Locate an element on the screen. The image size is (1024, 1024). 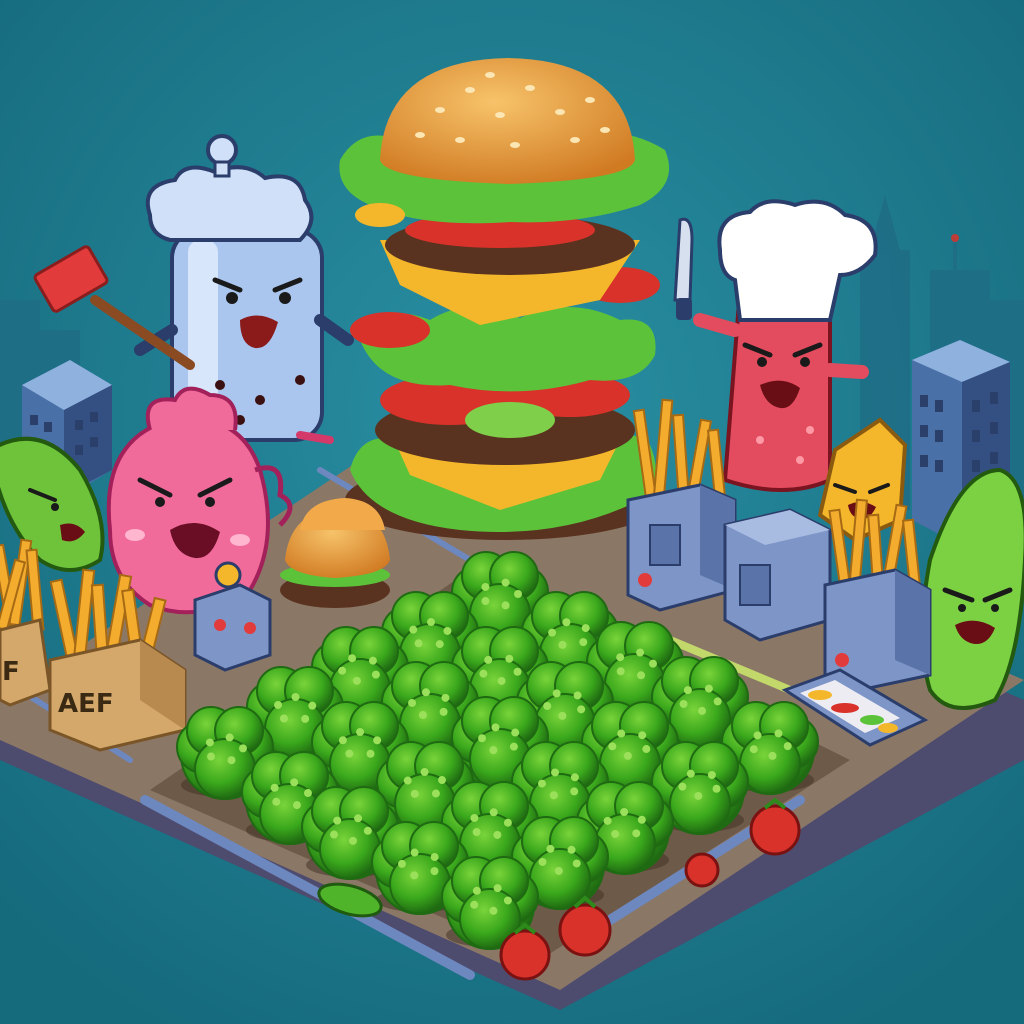
crate-label-right: AEF is located at coordinates (86, 704).